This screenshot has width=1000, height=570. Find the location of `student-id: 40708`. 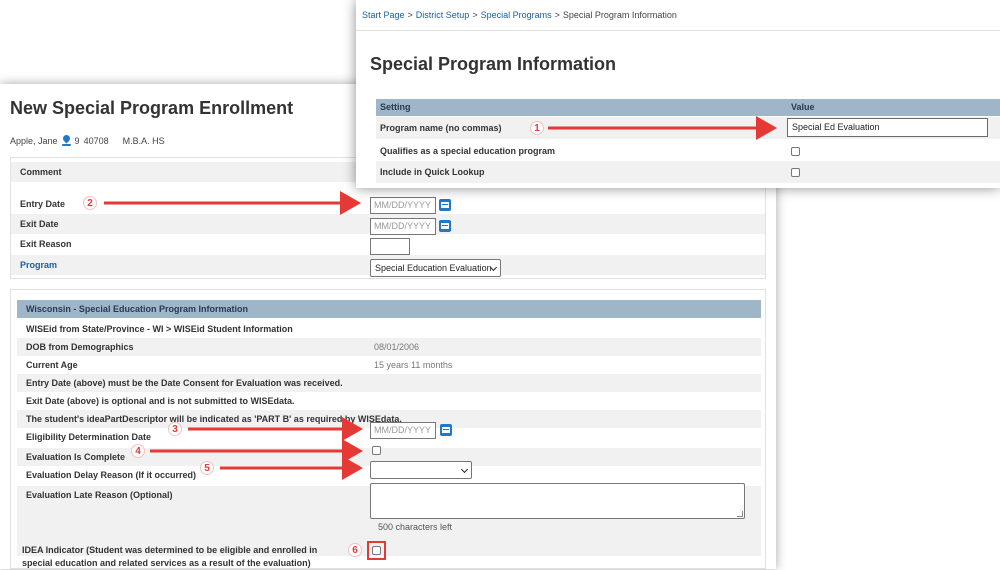

student-id: 40708 is located at coordinates (96, 140).